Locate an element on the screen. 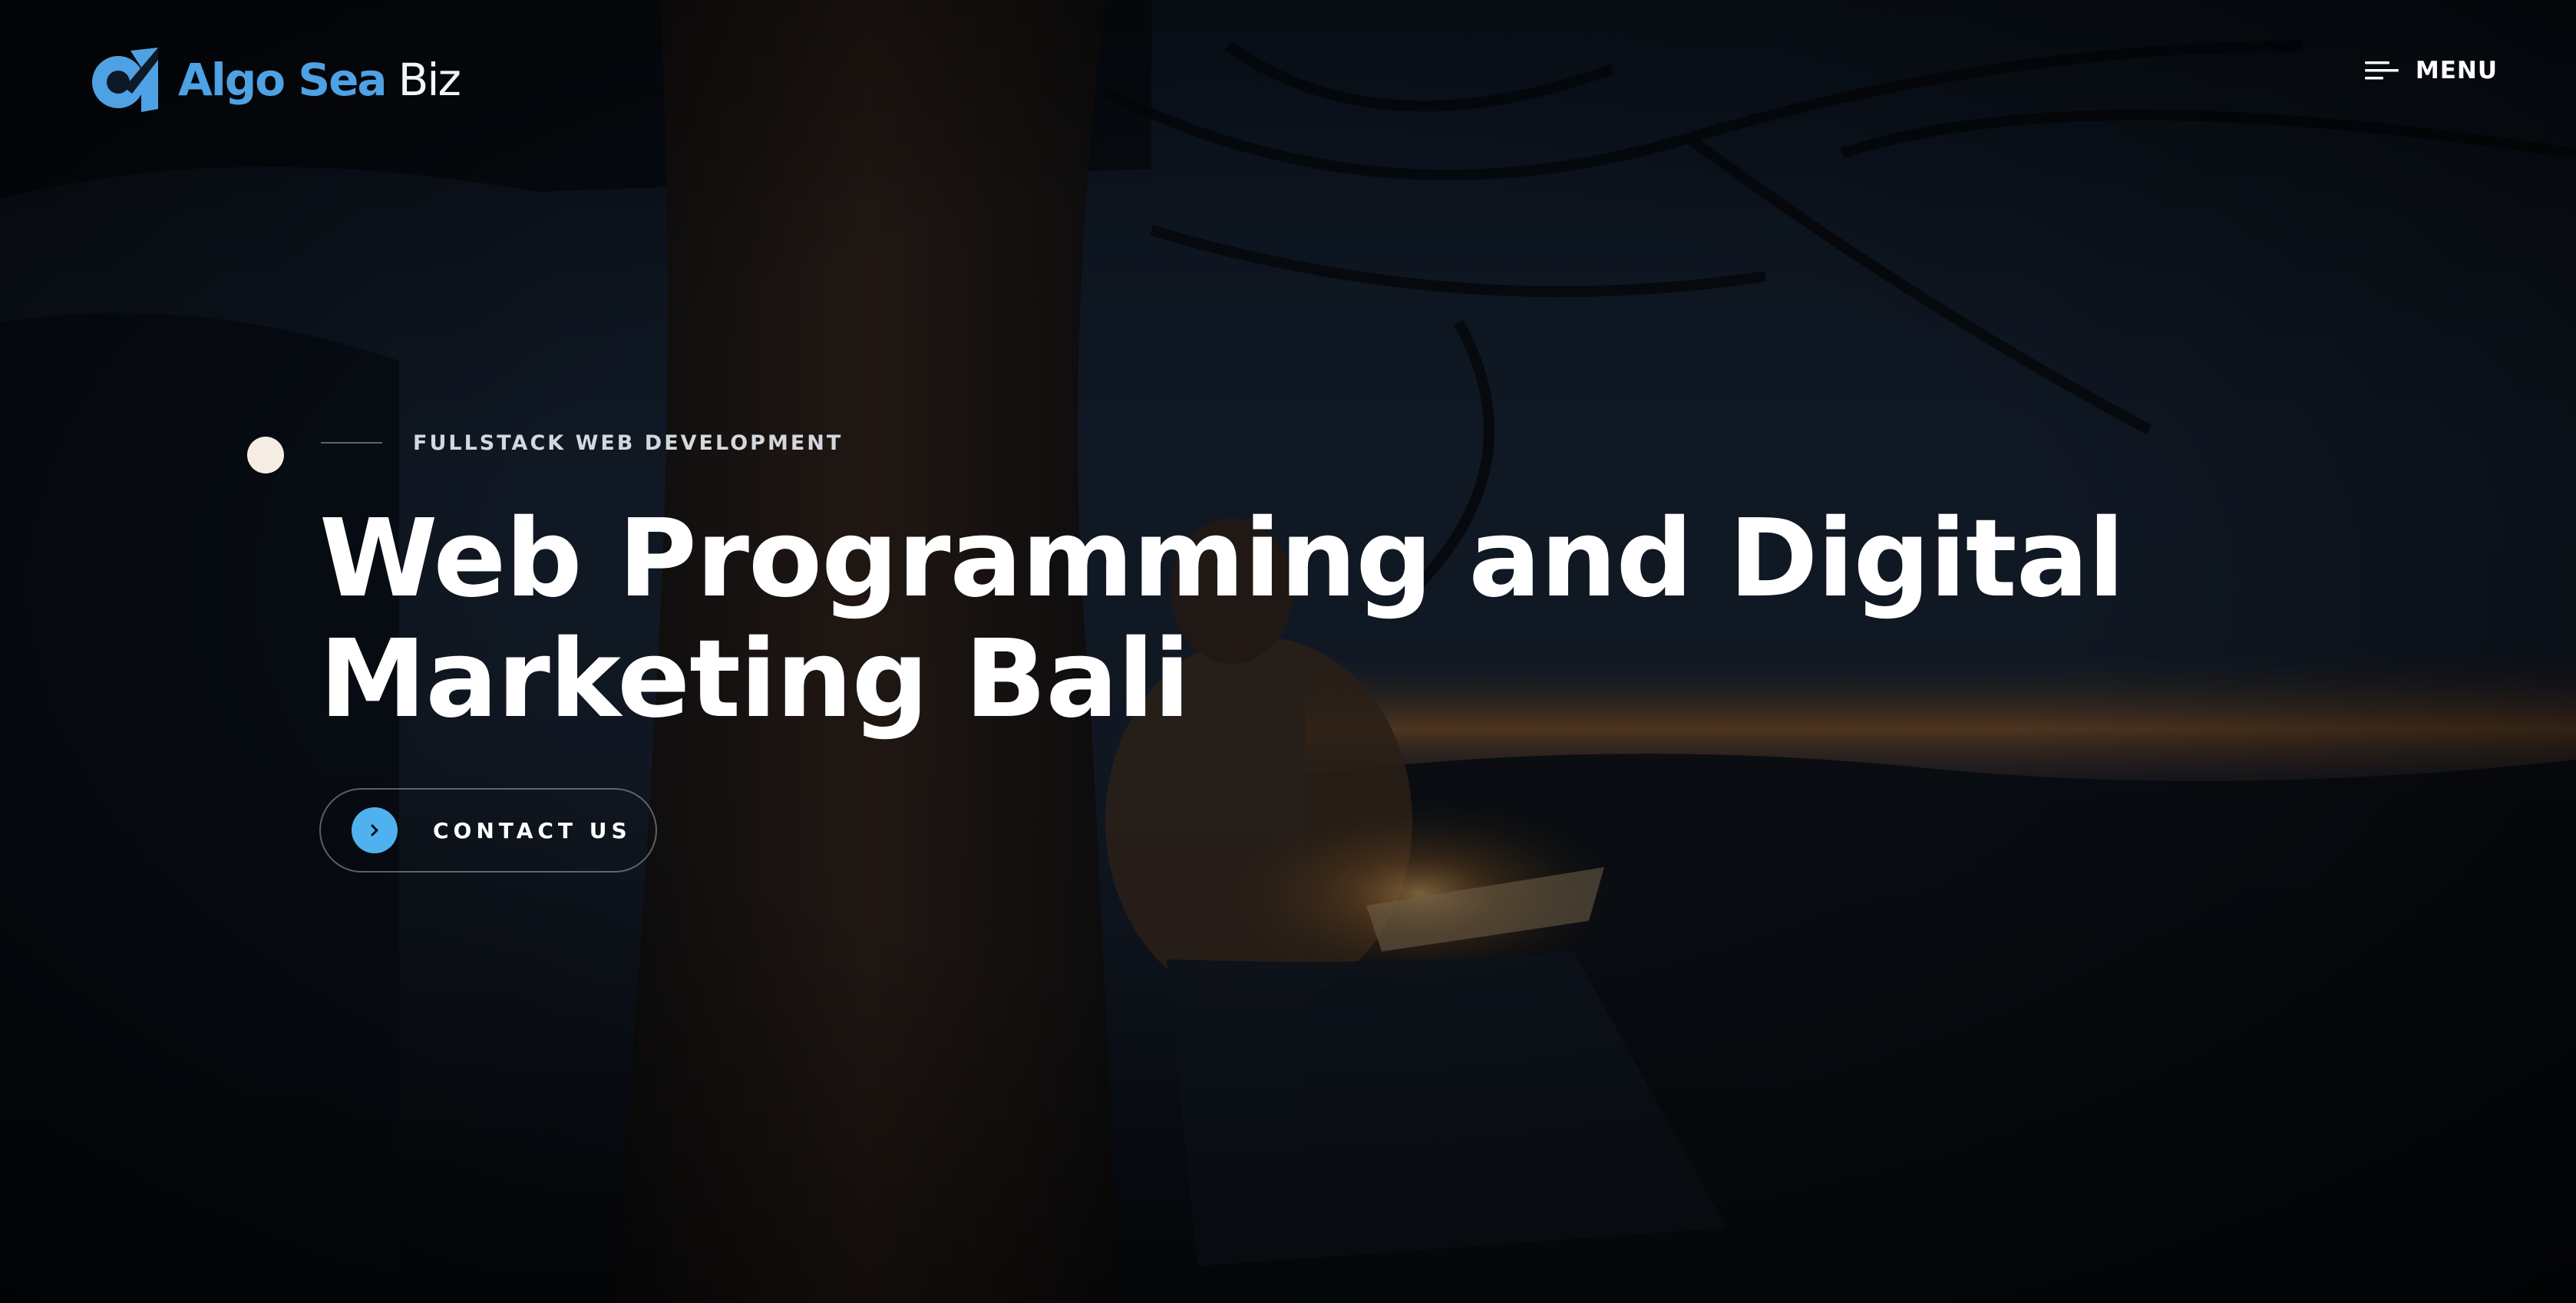 The width and height of the screenshot is (2576, 1303). hero-eyebrow: FULLSTACK WEB DEVELOPMENT is located at coordinates (582, 443).